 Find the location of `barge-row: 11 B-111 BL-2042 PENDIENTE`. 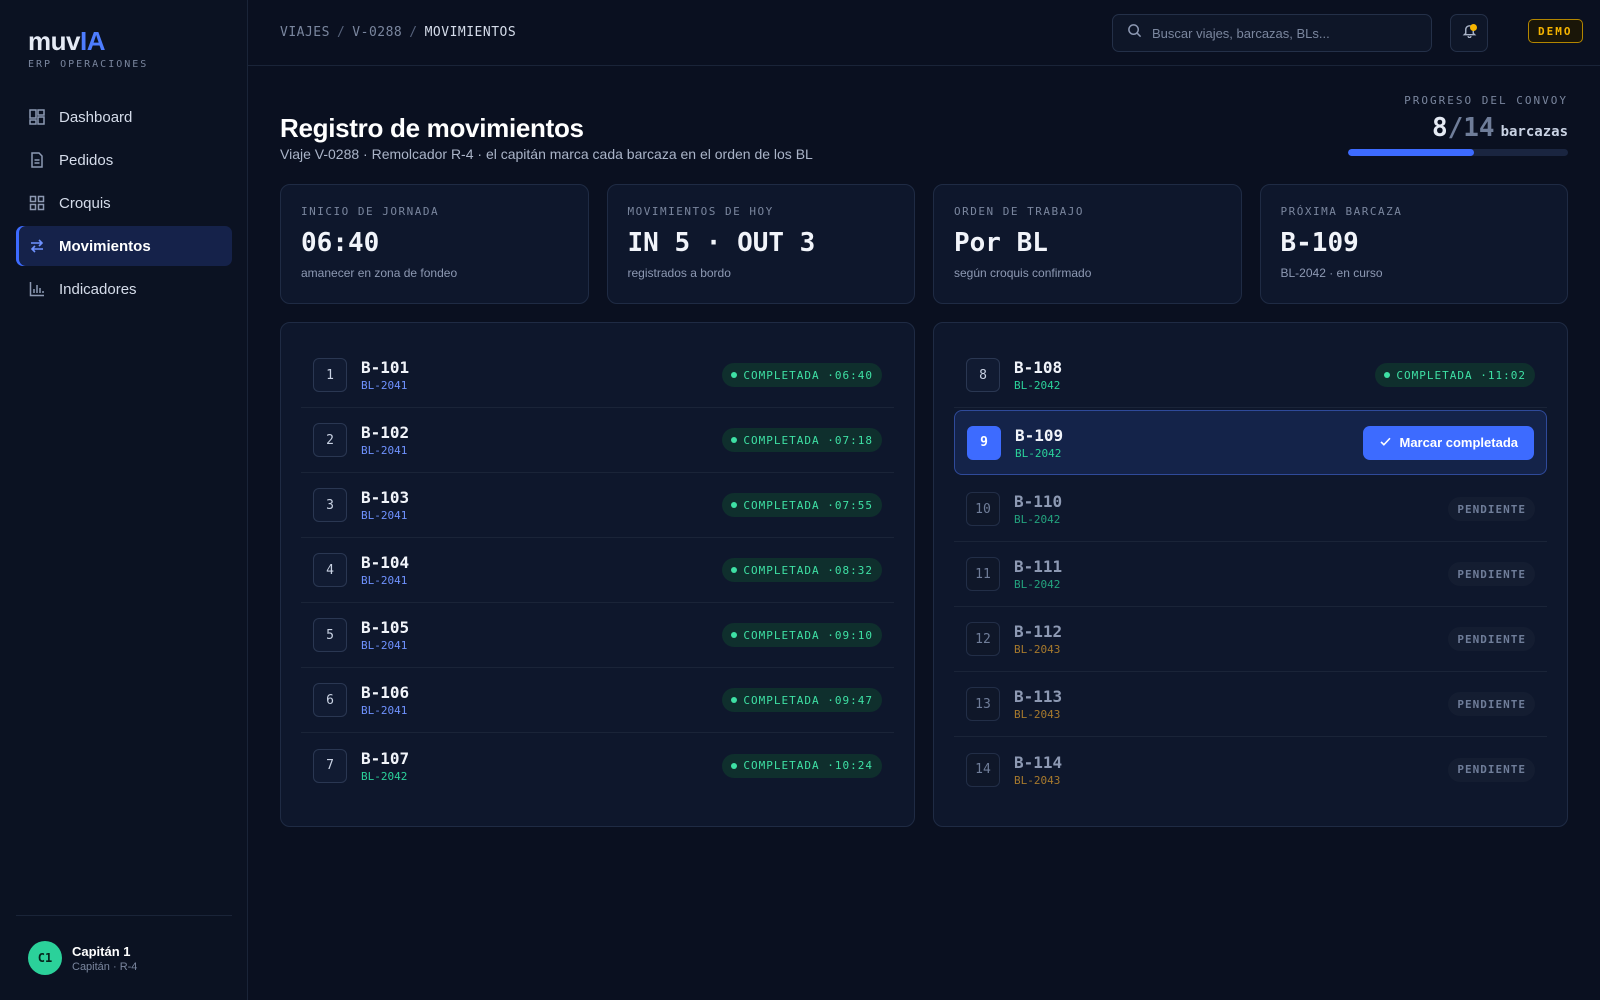

barge-row: 11 B-111 BL-2042 PENDIENTE is located at coordinates (1250, 574).